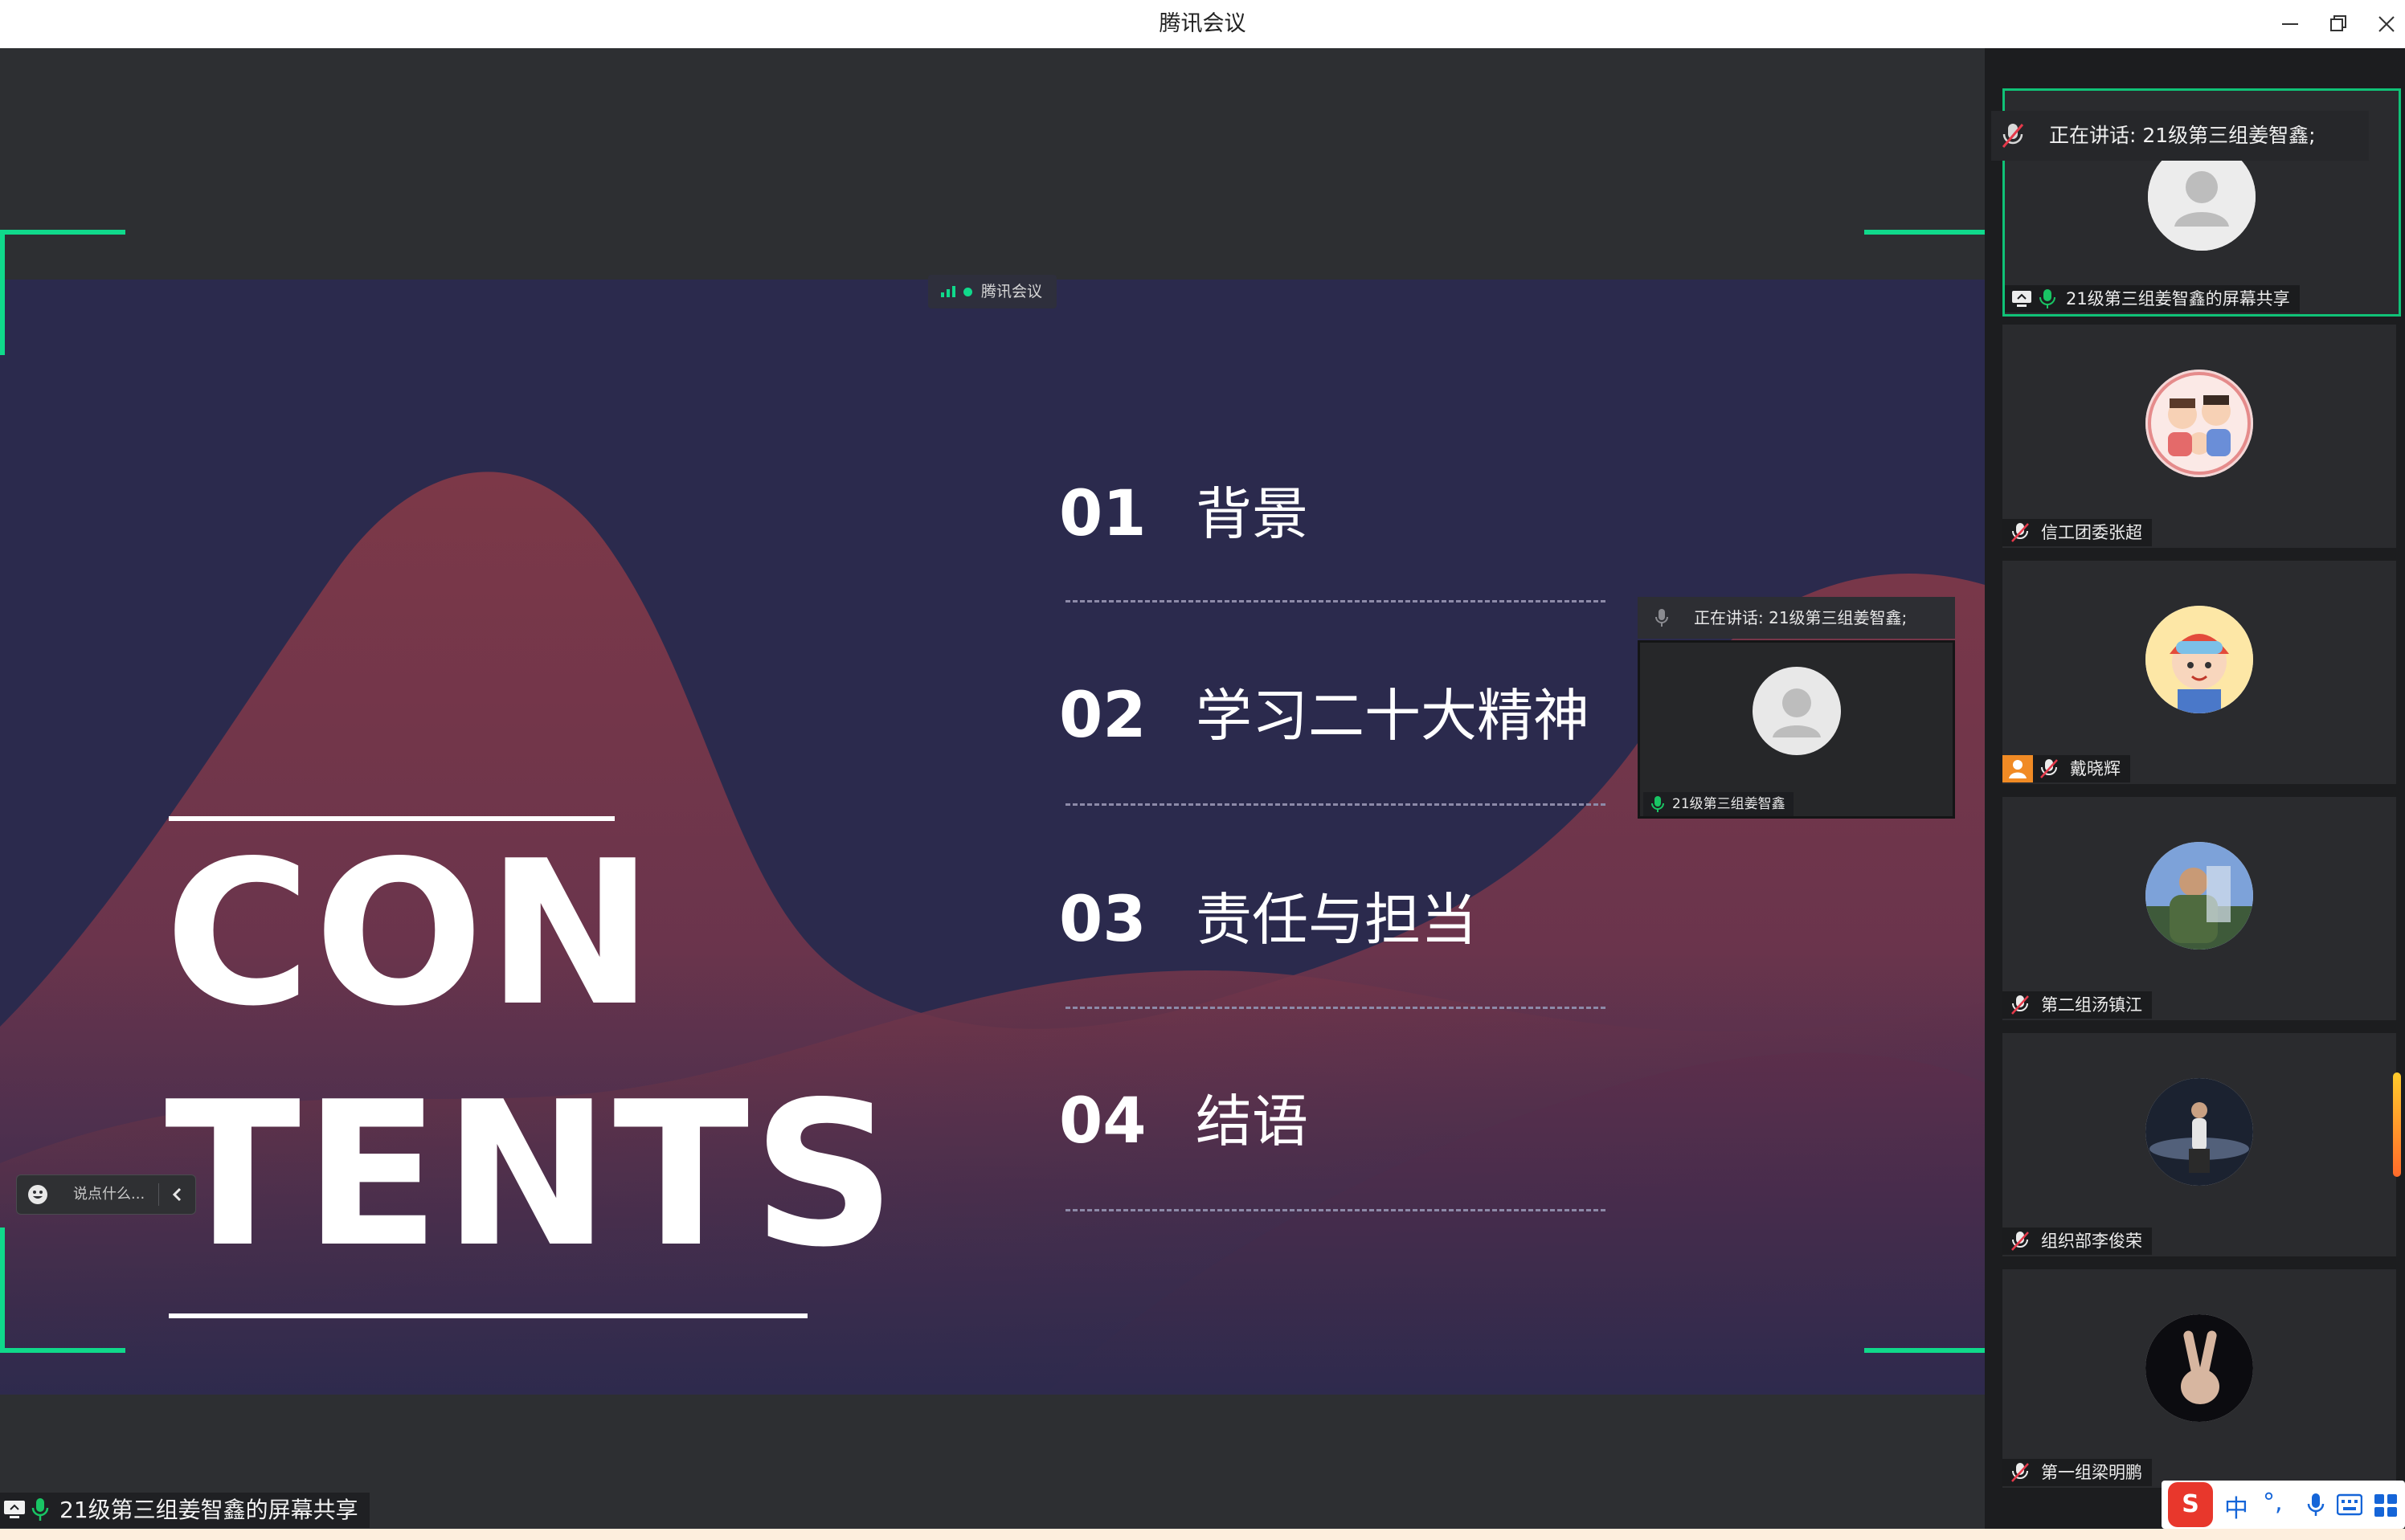  What do you see at coordinates (2091, 1005) in the screenshot?
I see `participant-name: 第二组汤镇江` at bounding box center [2091, 1005].